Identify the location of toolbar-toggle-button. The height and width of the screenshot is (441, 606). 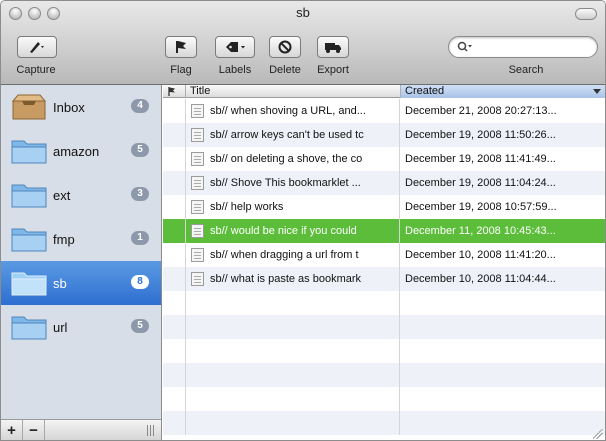
(586, 14).